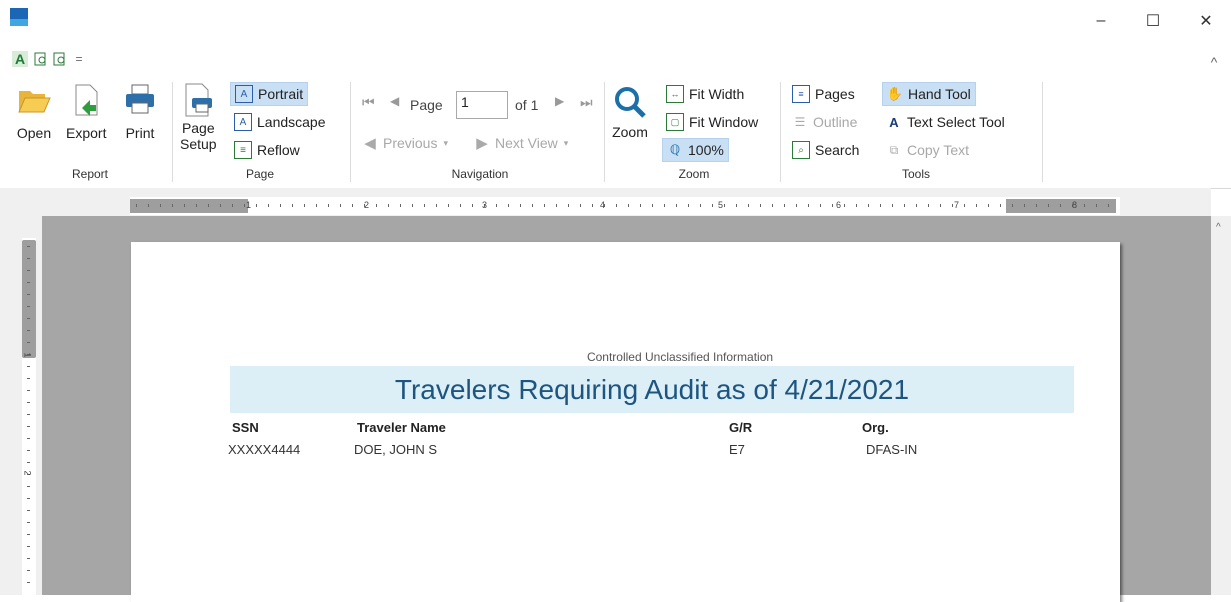  I want to click on portrait-button: A Portrait, so click(269, 94).